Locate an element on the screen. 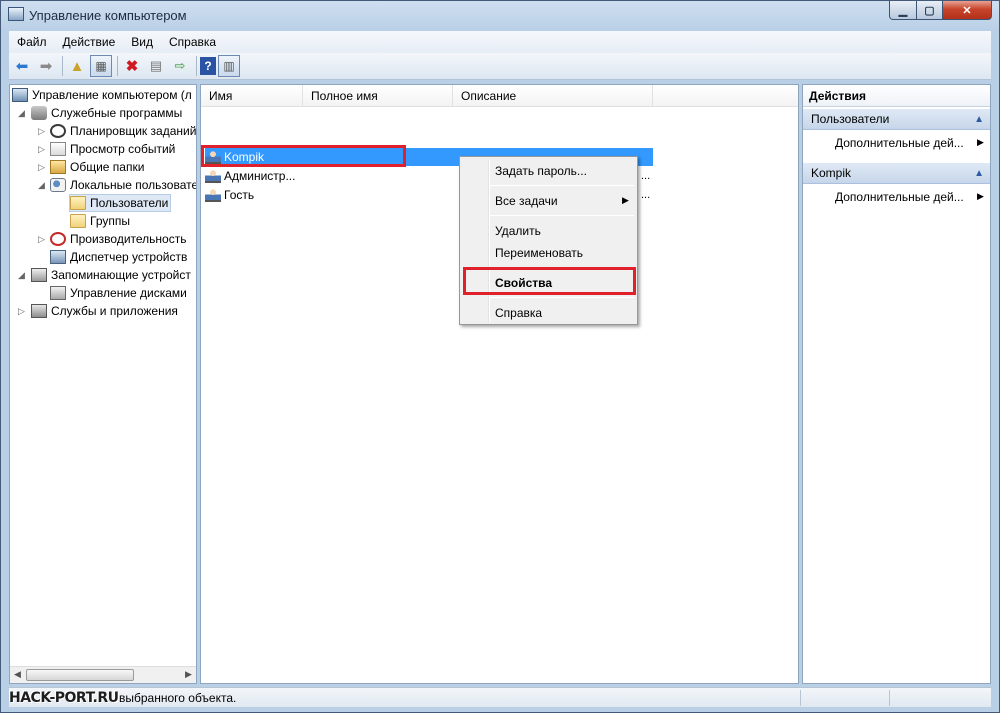  scroll-left-icon: ◀ is located at coordinates (17, 674).